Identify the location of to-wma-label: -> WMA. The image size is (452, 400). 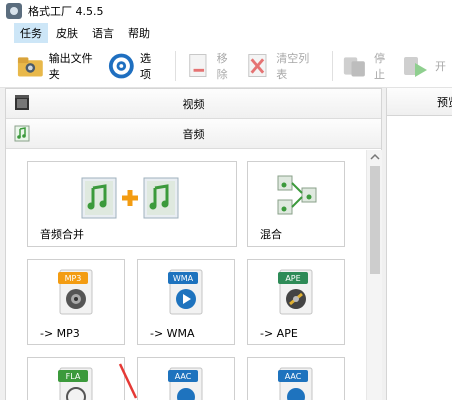
(172, 333).